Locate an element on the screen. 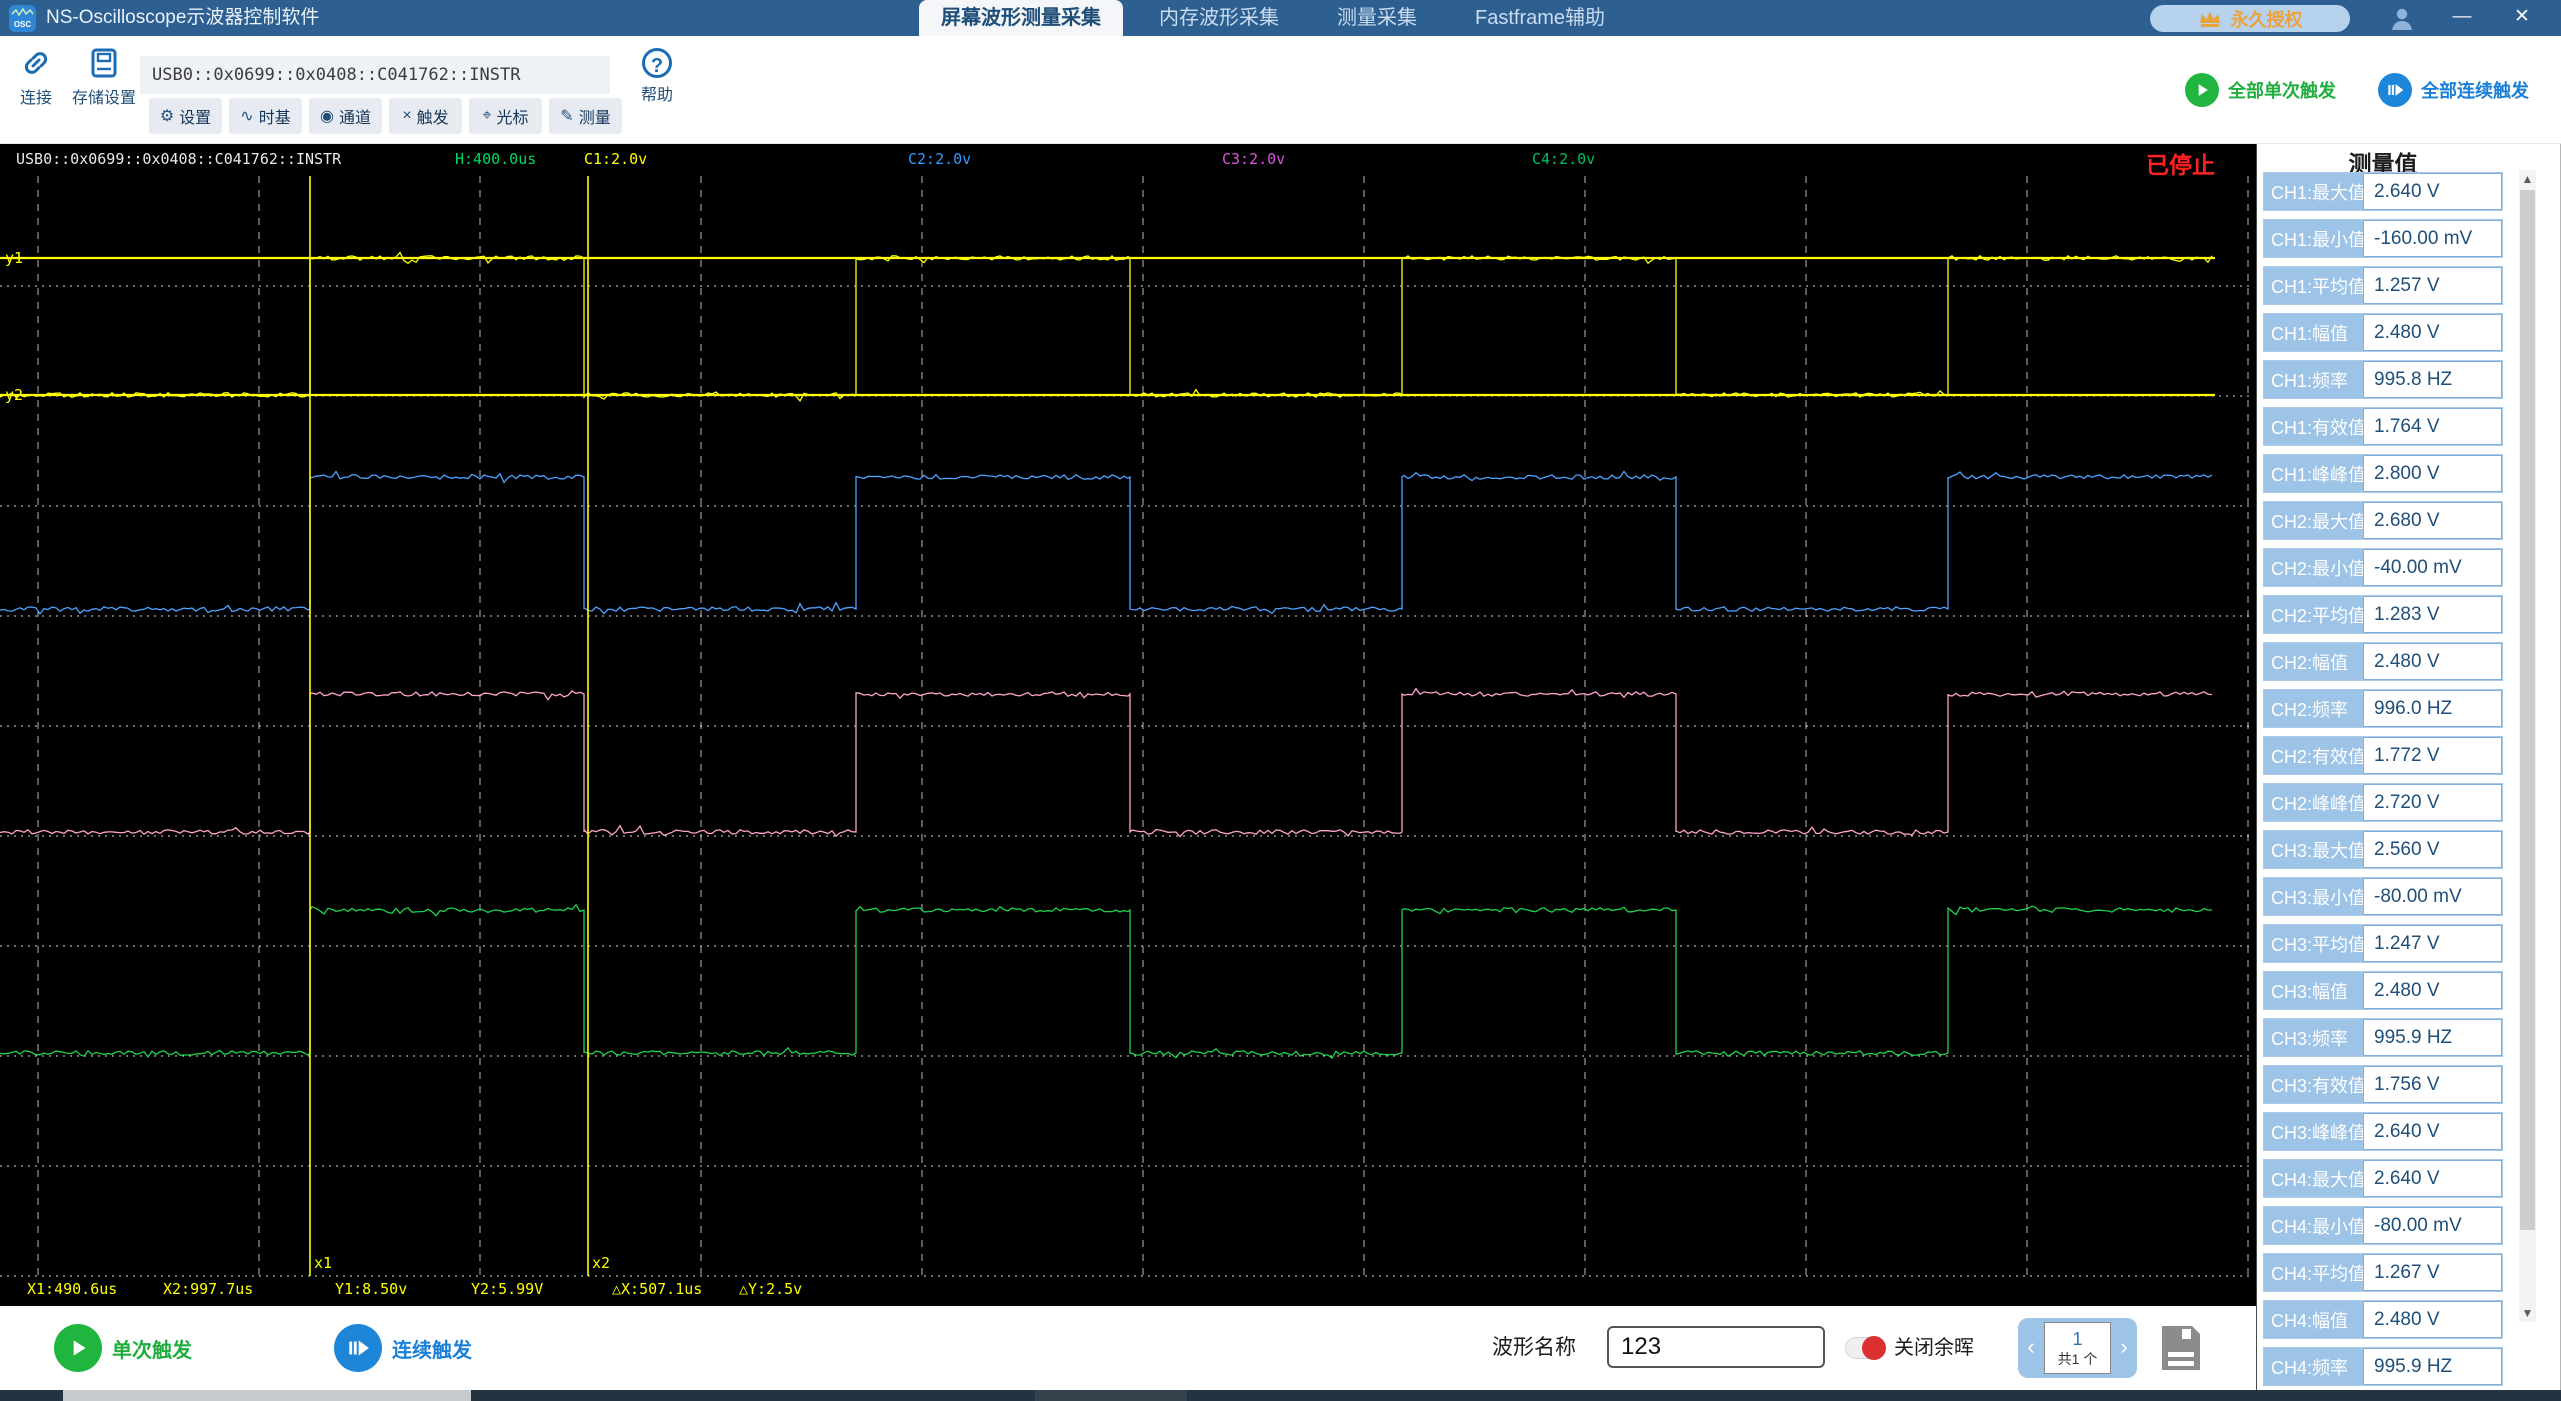 This screenshot has height=1401, width=2561. measurement-row-24: CH4:幅值 2.480 V is located at coordinates (2383, 1319).